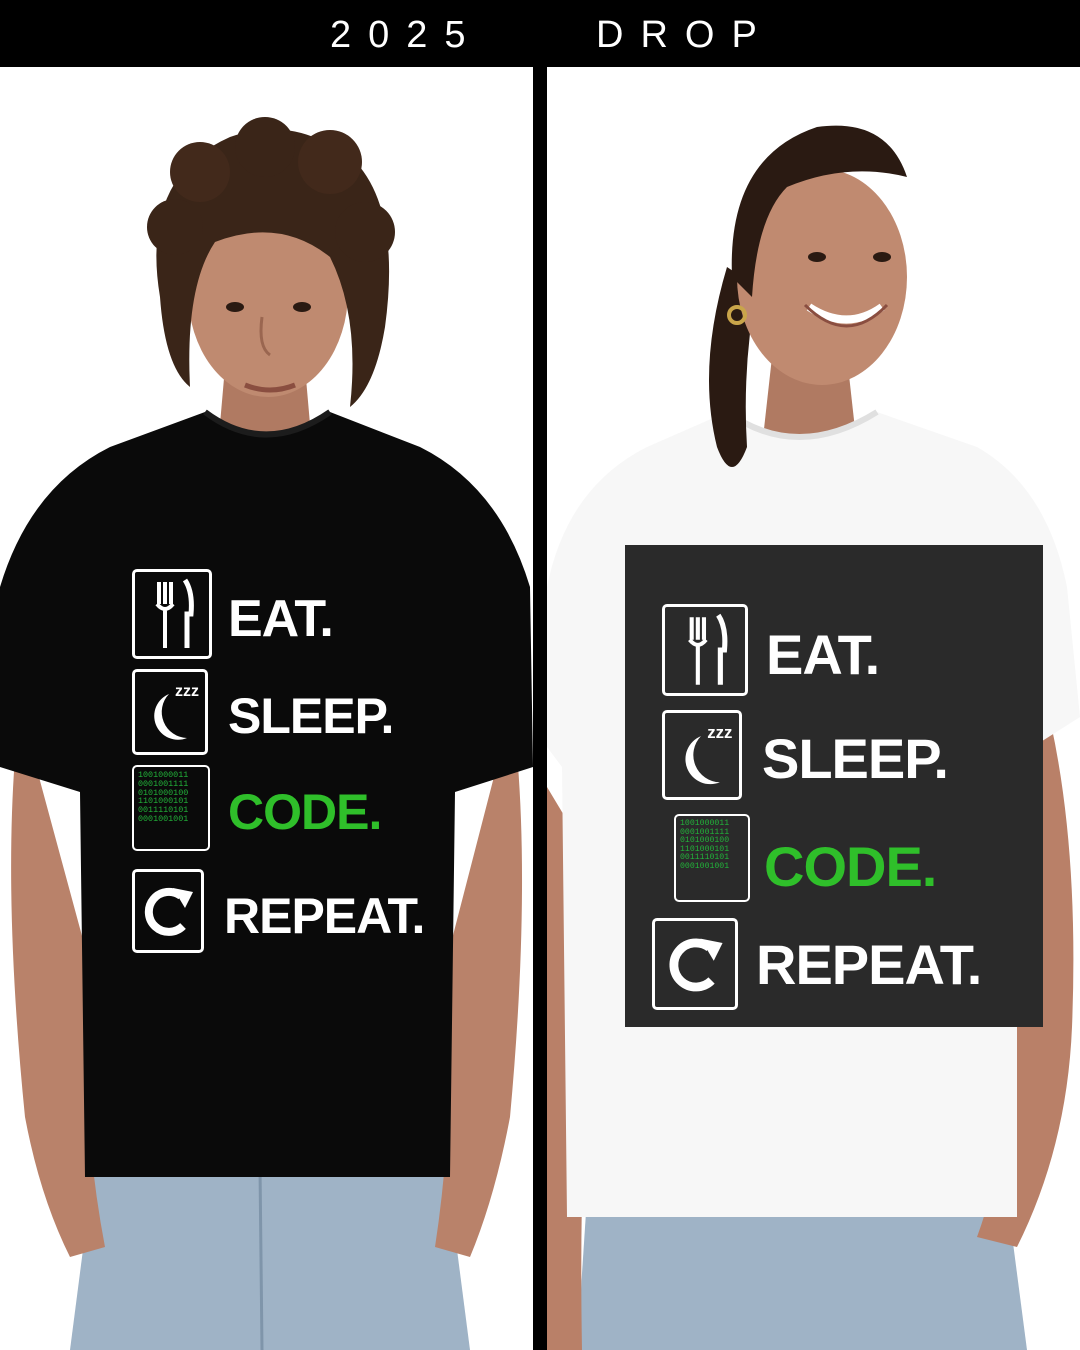  Describe the element at coordinates (685, 35) in the screenshot. I see `banner-drop-word: DROP` at that location.